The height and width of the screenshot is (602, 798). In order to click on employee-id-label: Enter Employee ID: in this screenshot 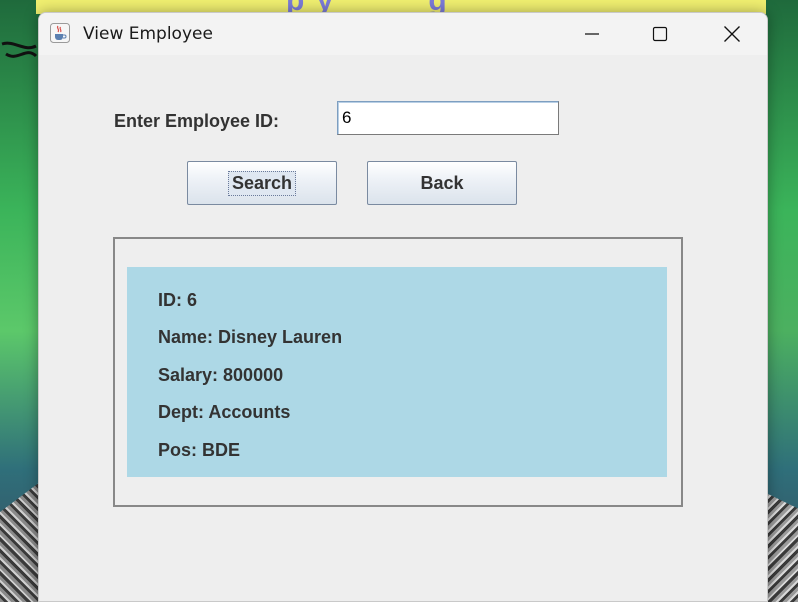, I will do `click(197, 121)`.